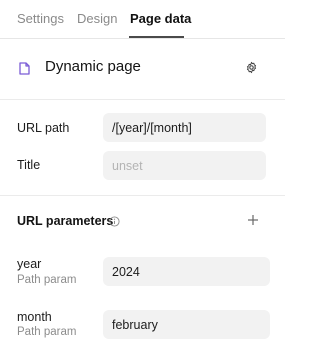  I want to click on url-parameters-title: URL parameters, so click(65, 221).